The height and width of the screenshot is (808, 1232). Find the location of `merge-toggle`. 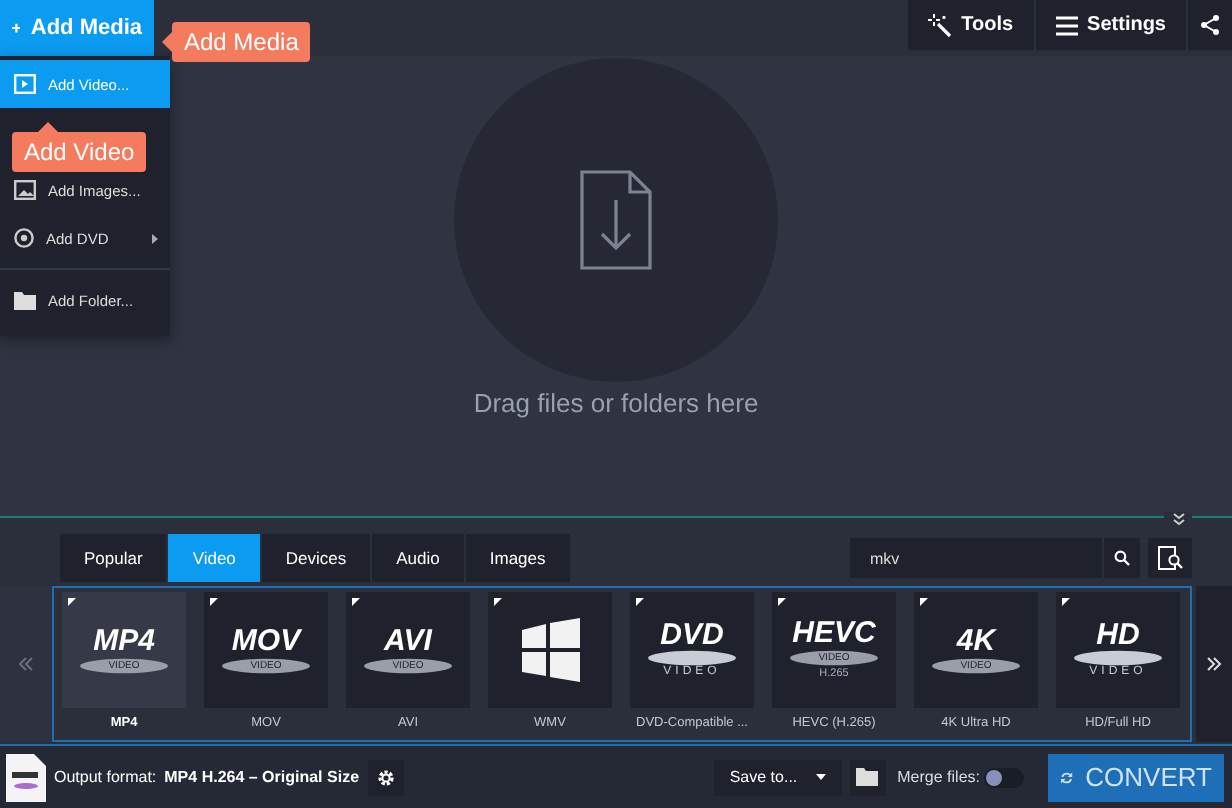

merge-toggle is located at coordinates (1004, 777).